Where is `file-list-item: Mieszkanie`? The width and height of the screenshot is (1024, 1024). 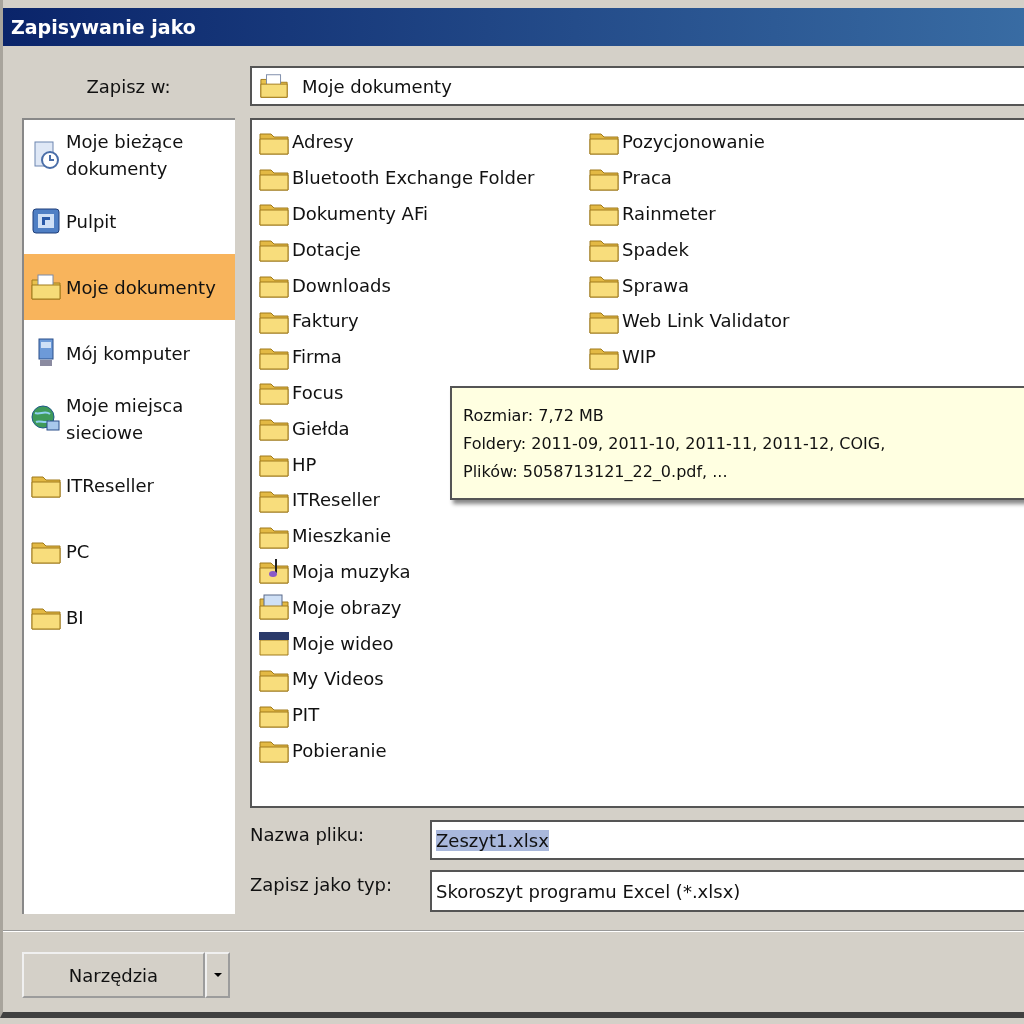 file-list-item: Mieszkanie is located at coordinates (423, 535).